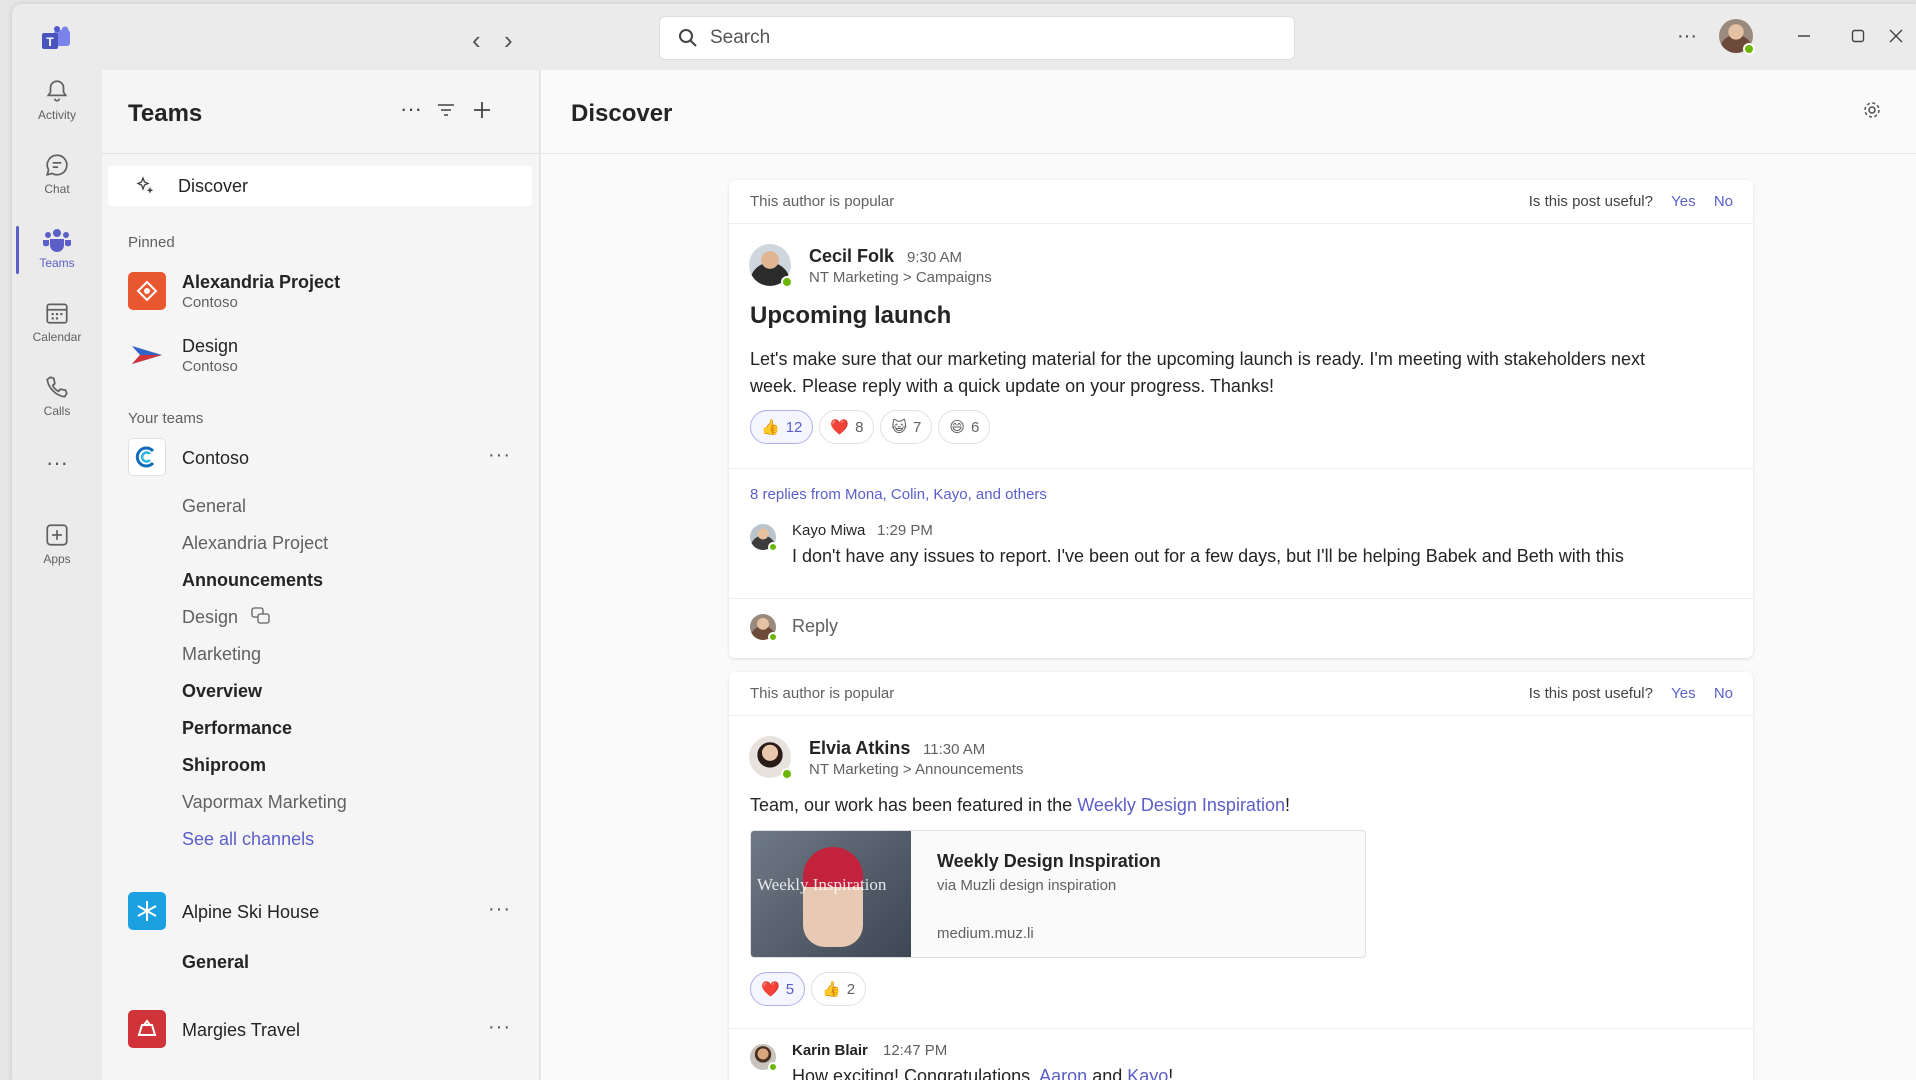  I want to click on useful-prompt: Is this post useful? Yes No, so click(1631, 201).